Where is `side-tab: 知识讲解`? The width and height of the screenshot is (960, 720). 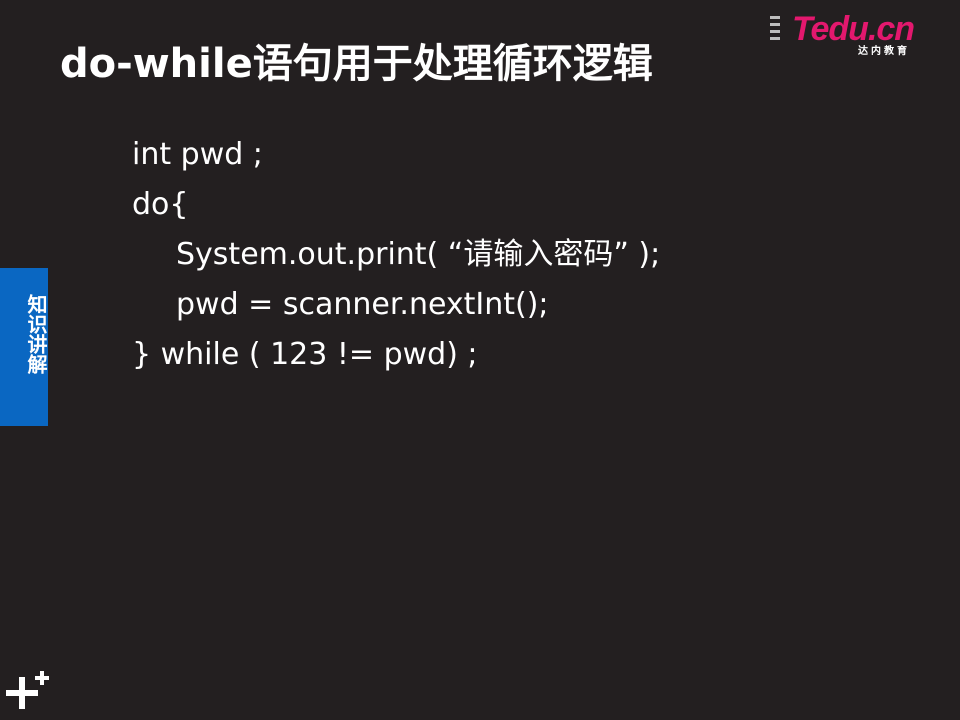
side-tab: 知识讲解 is located at coordinates (24, 347).